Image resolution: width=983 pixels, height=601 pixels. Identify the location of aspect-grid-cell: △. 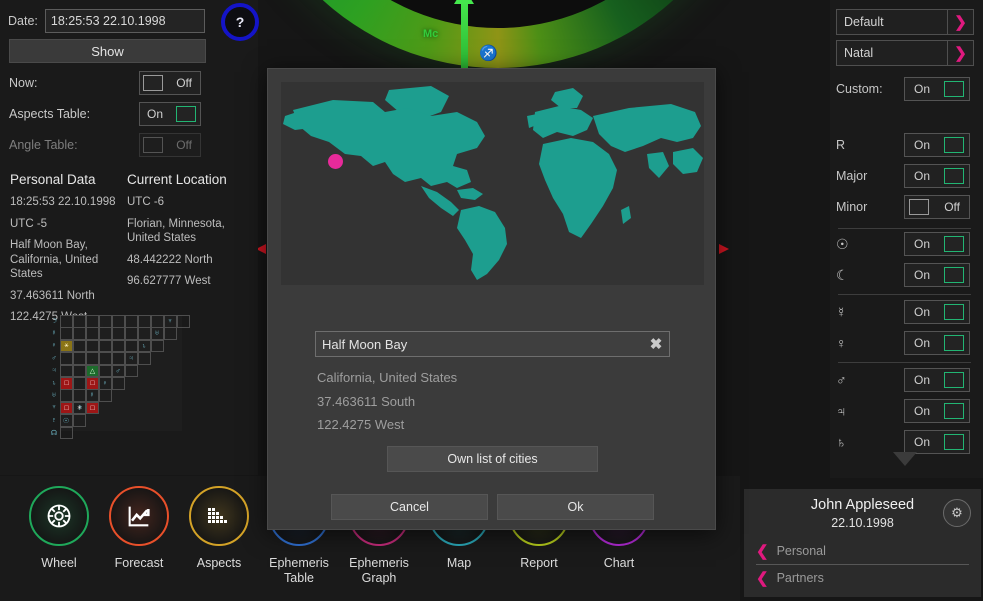
(92, 371).